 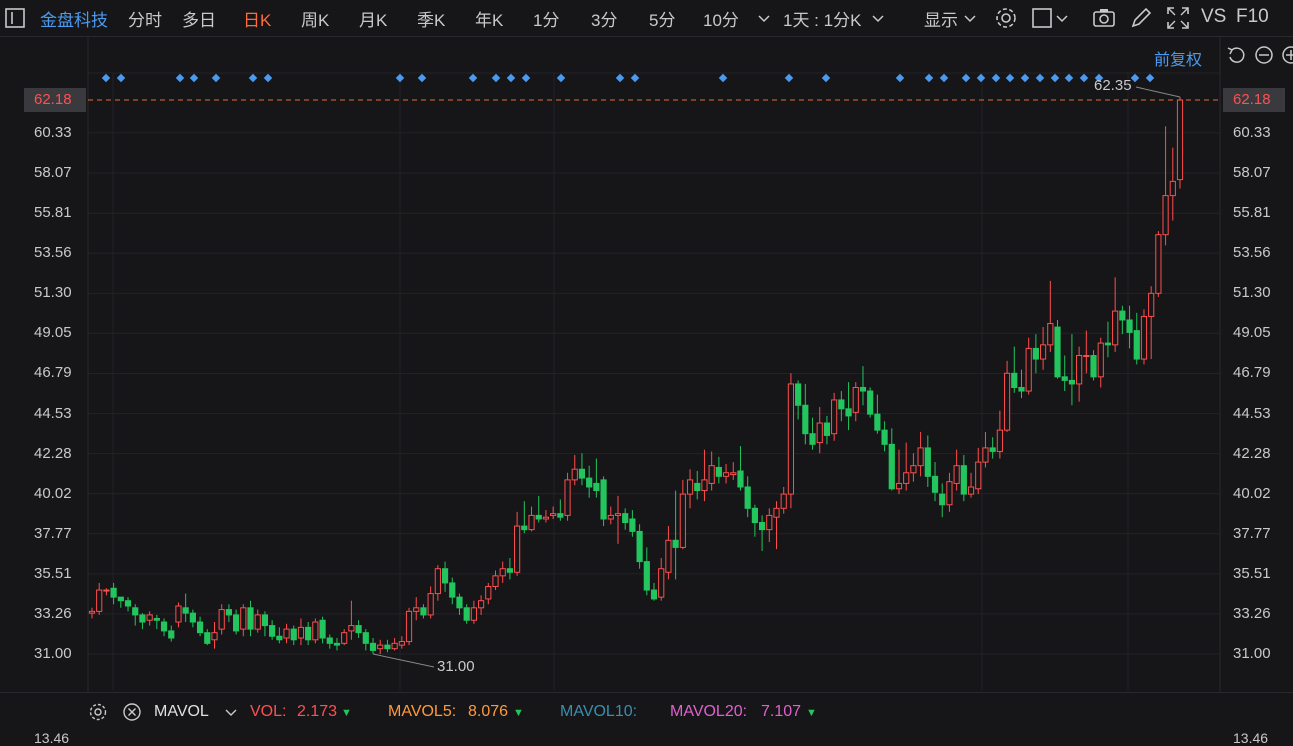 What do you see at coordinates (1252, 333) in the screenshot?
I see `price-tick-right: 49.05` at bounding box center [1252, 333].